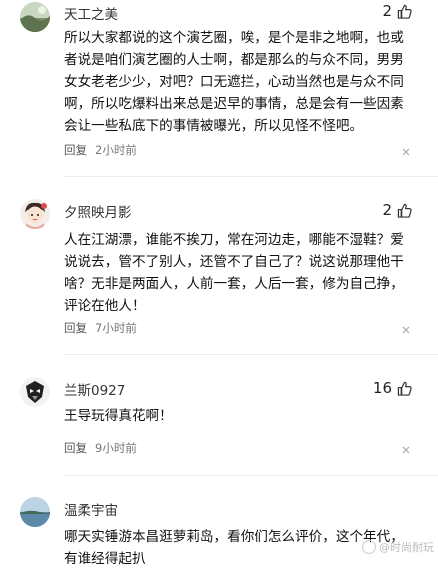 The width and height of the screenshot is (438, 570). I want to click on username: 夕照映月影, so click(98, 211).